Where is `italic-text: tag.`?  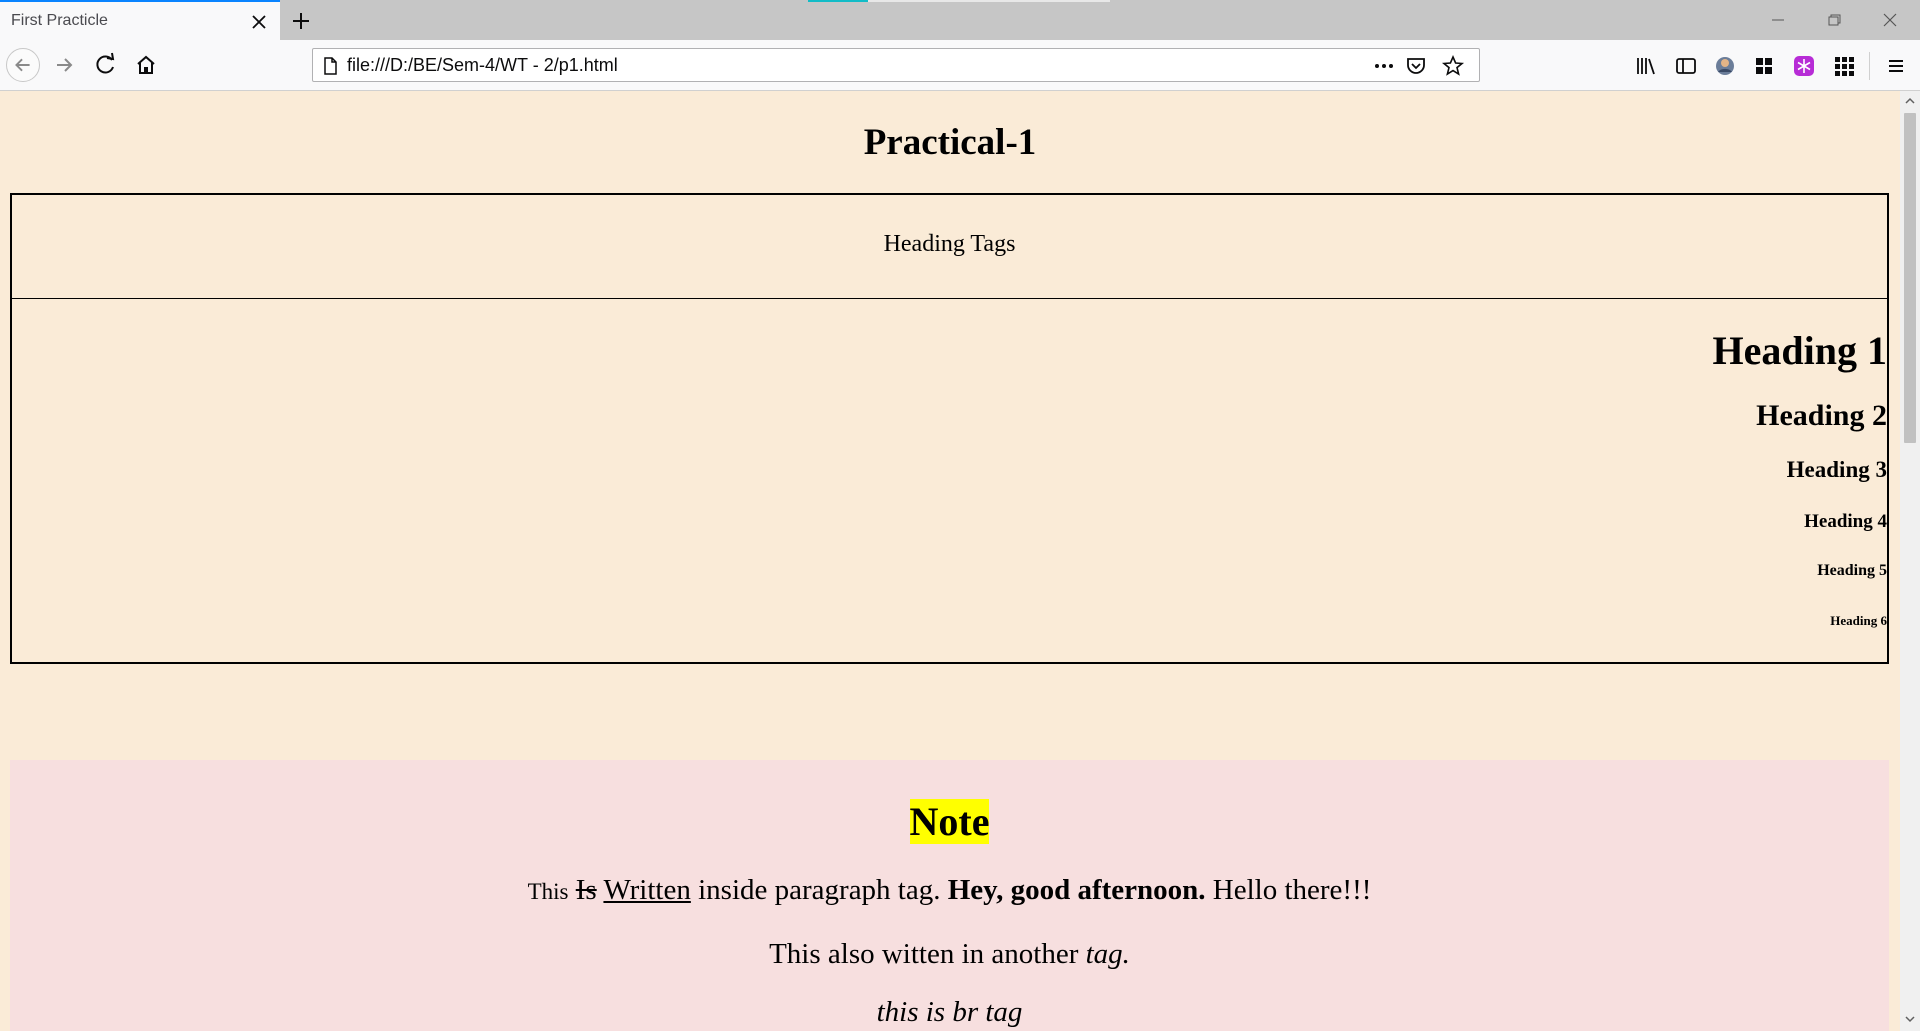
italic-text: tag. is located at coordinates (1107, 954).